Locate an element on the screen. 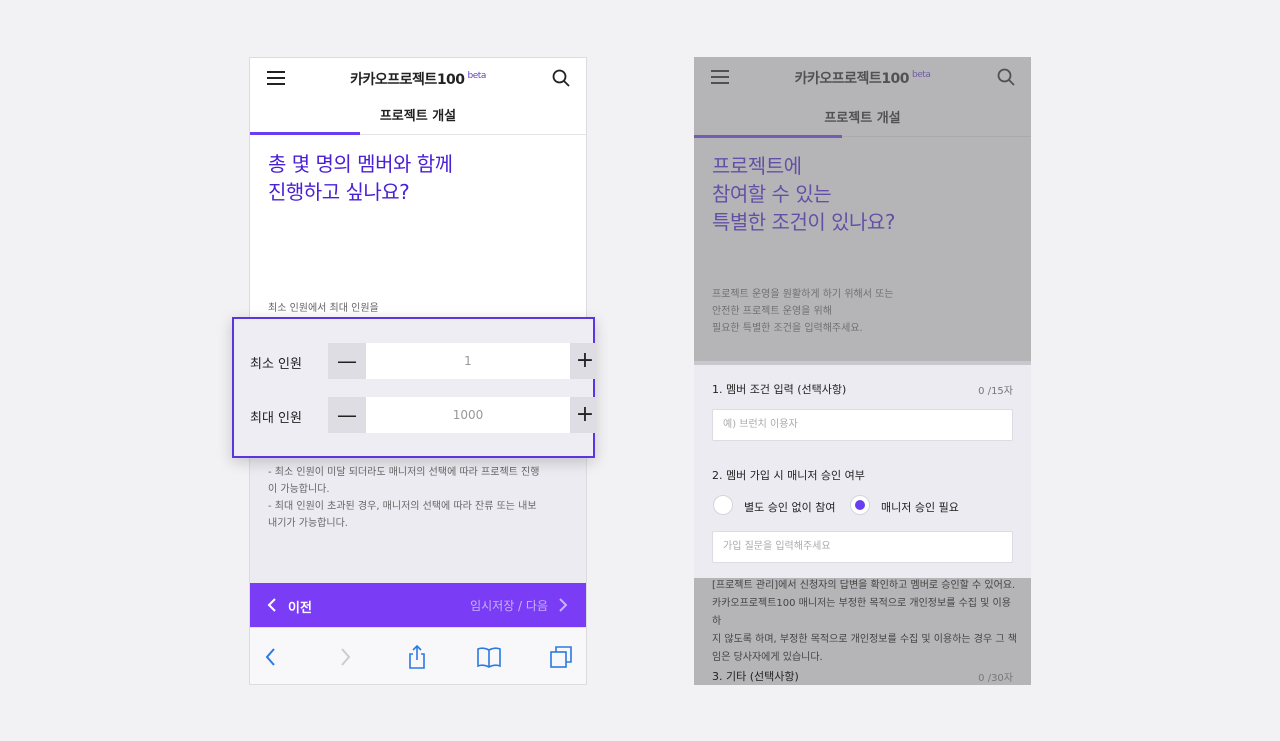 This screenshot has height=741, width=1280. max-members-stepper: — 1000 + is located at coordinates (462, 415).